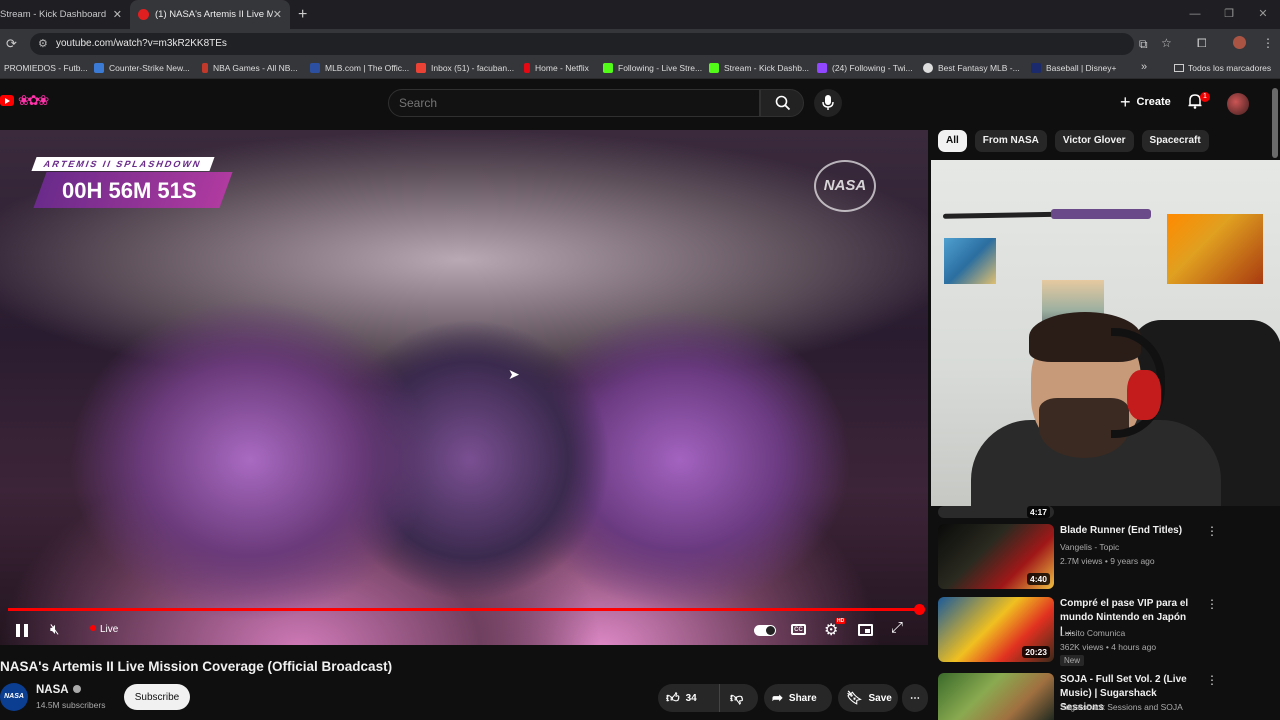 This screenshot has width=1280, height=720. What do you see at coordinates (1073, 68) in the screenshot?
I see `bookmark-item: Baseball | Disney+` at bounding box center [1073, 68].